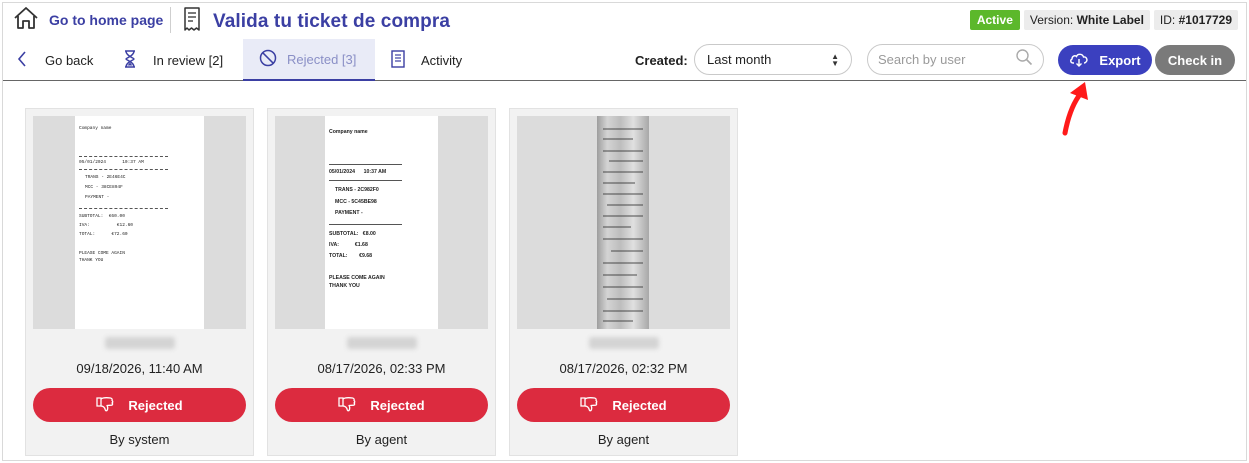 This screenshot has width=1249, height=463. I want to click on id-badge: ID: #1017729, so click(1195, 20).